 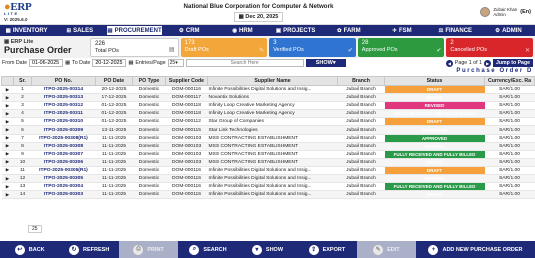 I want to click on nav-crm: ⚙ CRM, so click(x=189, y=30).